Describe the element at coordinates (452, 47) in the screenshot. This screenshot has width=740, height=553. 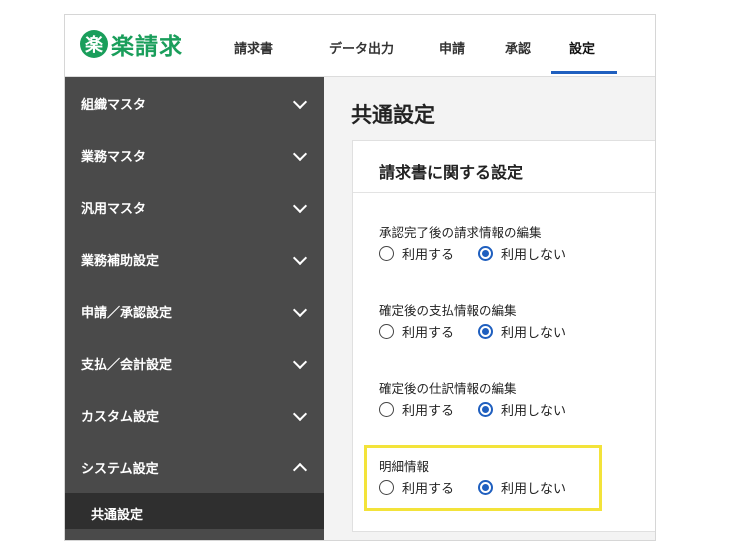
I see `nav-item-application: 申請` at that location.